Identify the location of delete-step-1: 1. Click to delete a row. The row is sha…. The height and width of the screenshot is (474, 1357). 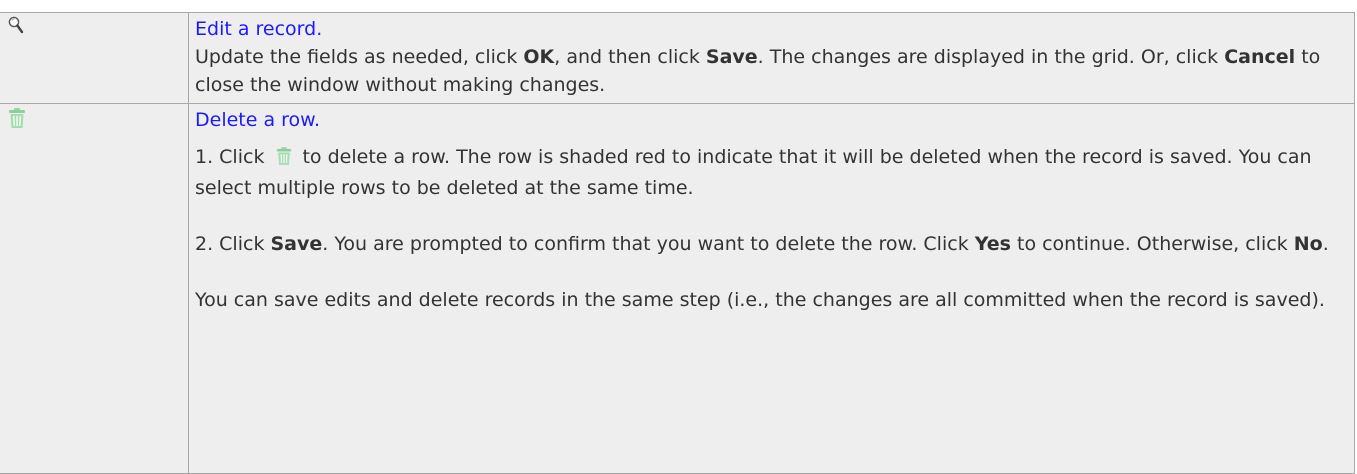
(772, 172).